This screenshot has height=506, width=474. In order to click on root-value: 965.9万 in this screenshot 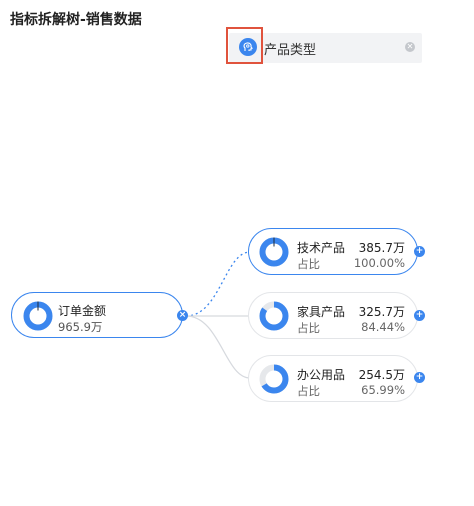, I will do `click(80, 327)`.